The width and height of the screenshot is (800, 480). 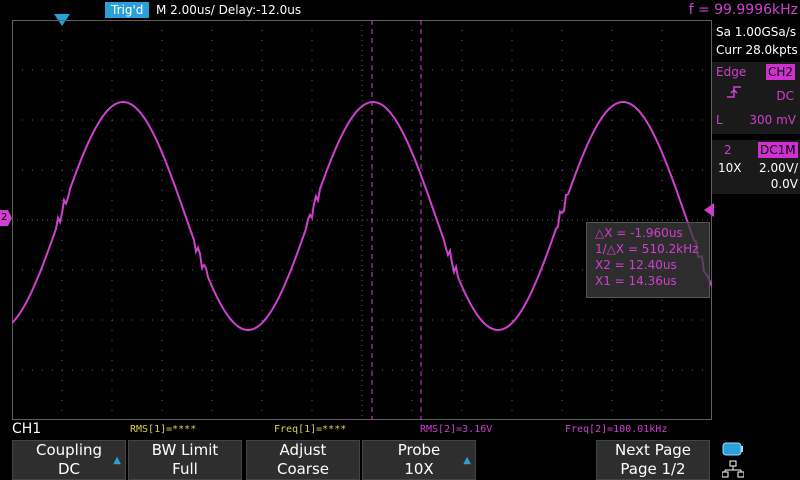 I want to click on cursor-inverse-delta-x: 1/△X = 510.2kHz, so click(x=647, y=249).